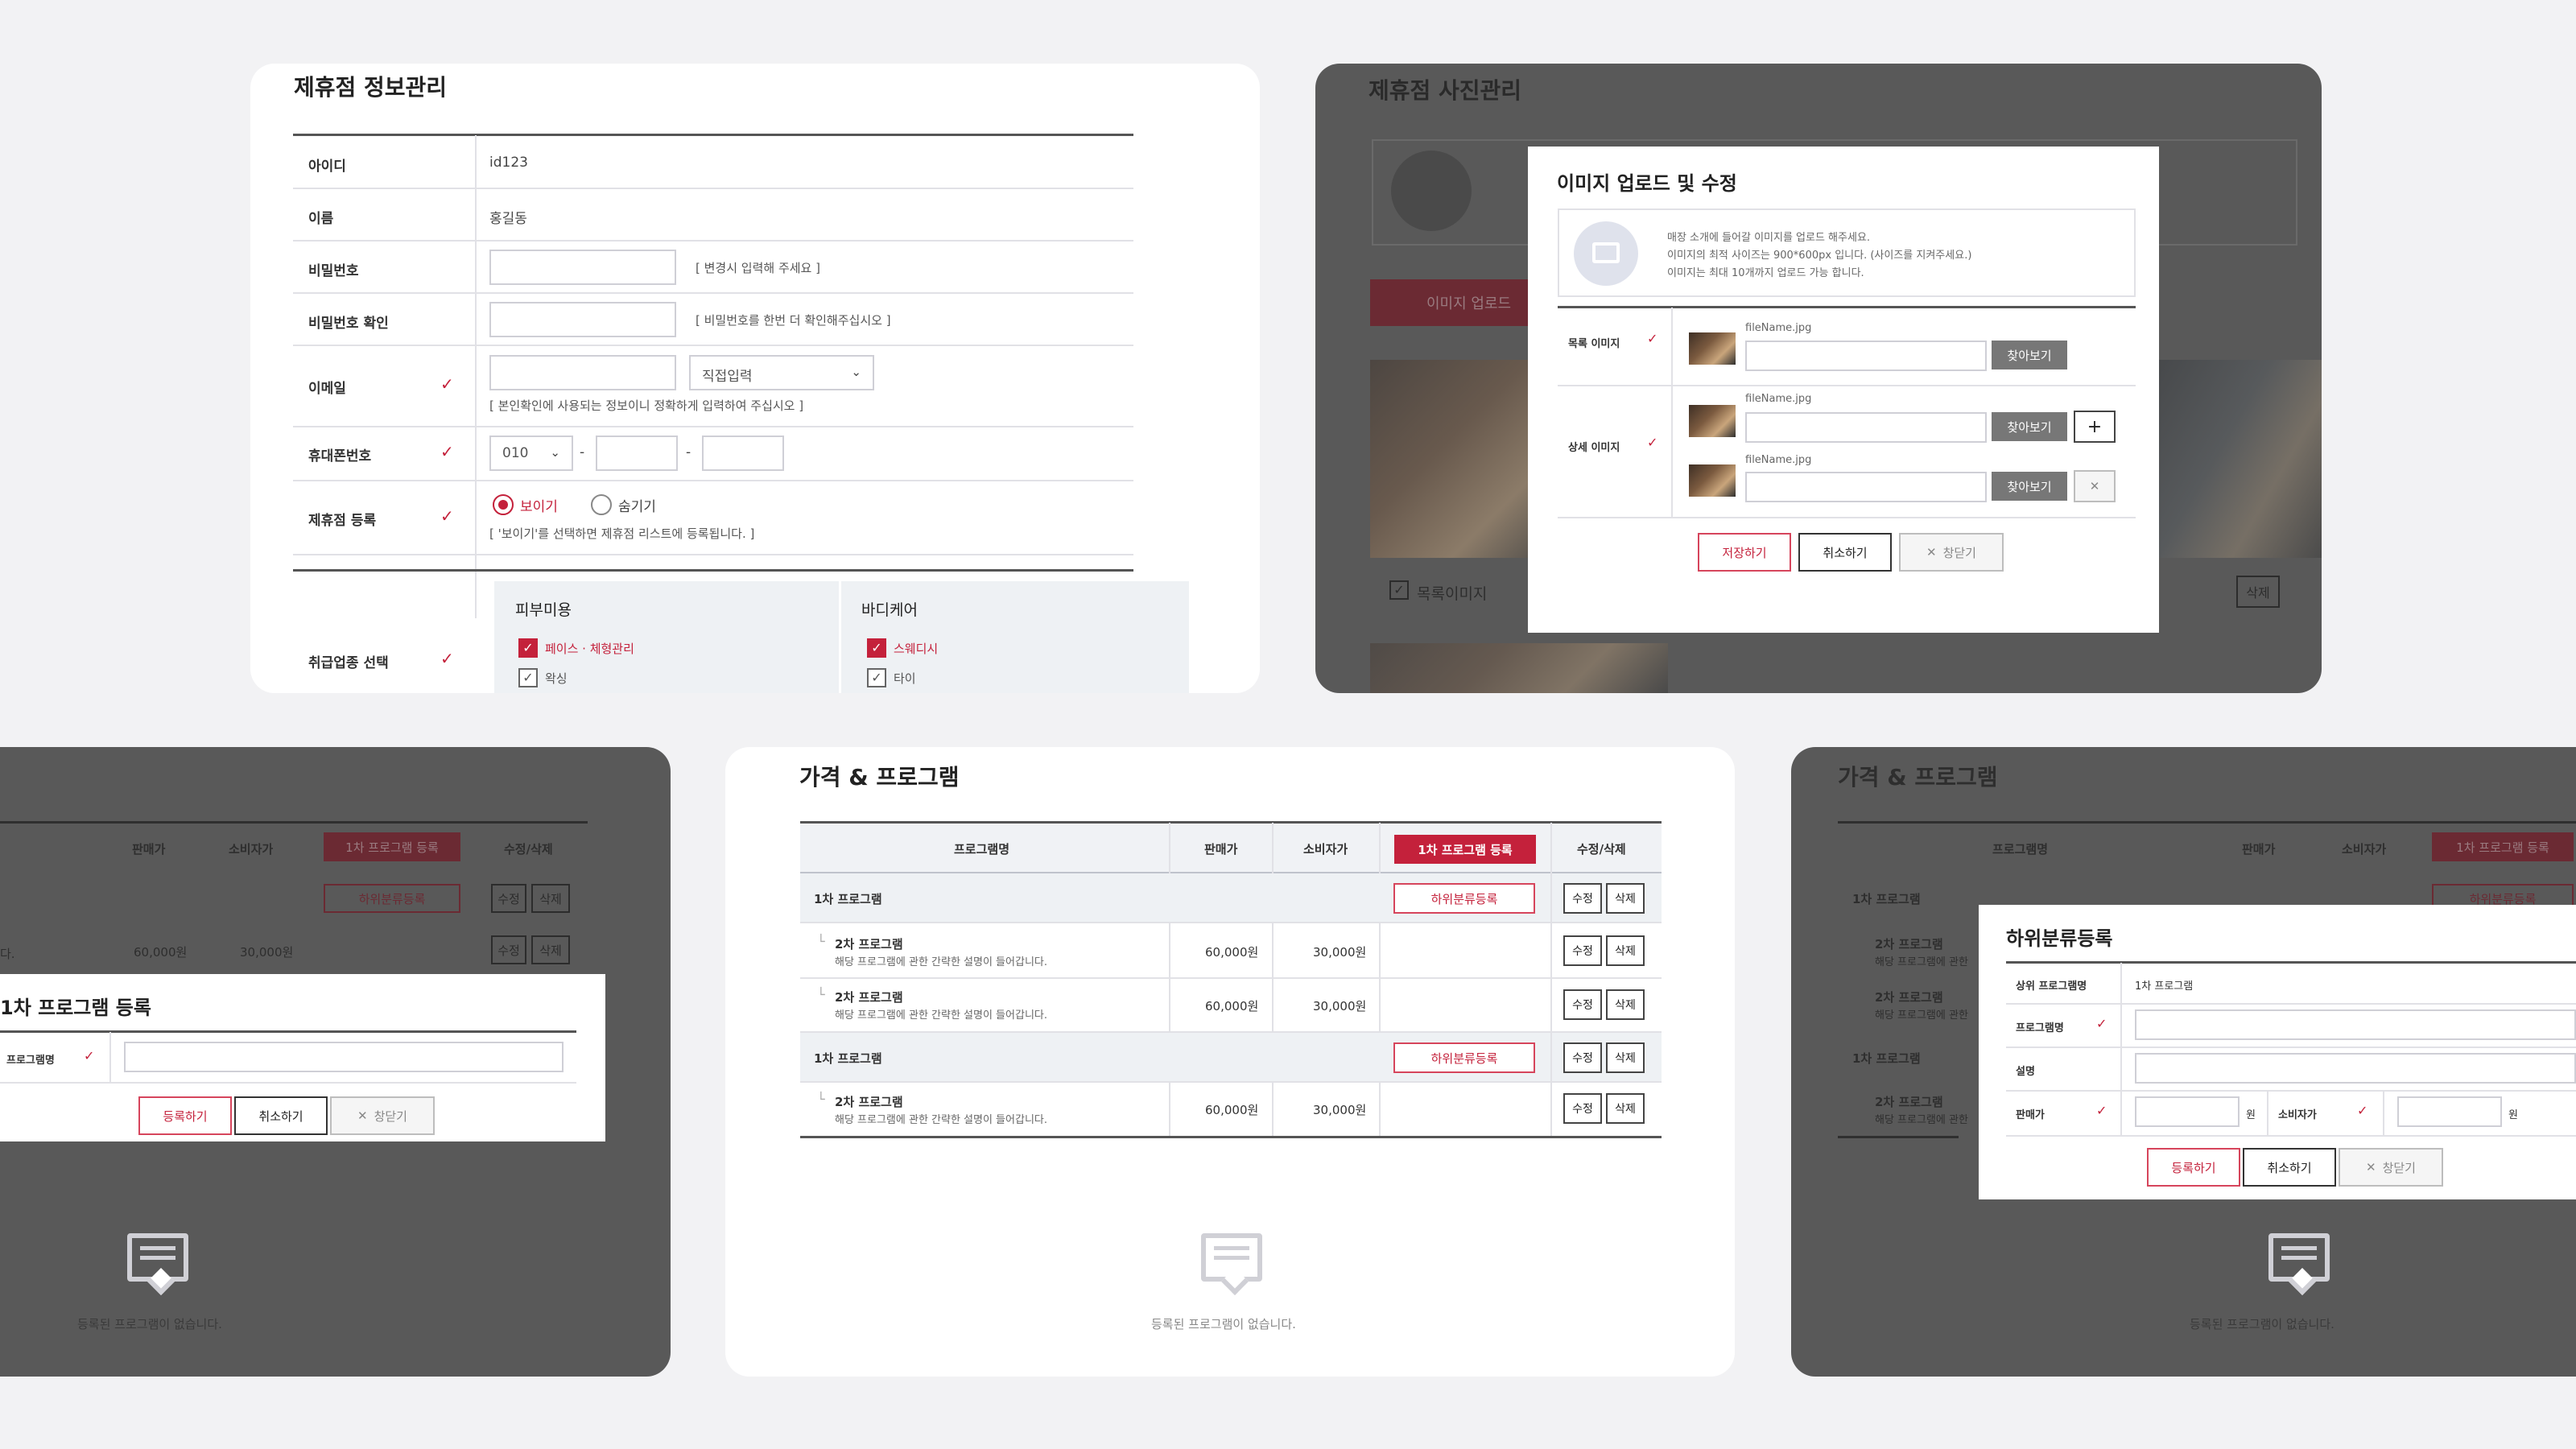  Describe the element at coordinates (1469, 303) in the screenshot. I see `bg-upload-label: 이미지 업로드` at that location.